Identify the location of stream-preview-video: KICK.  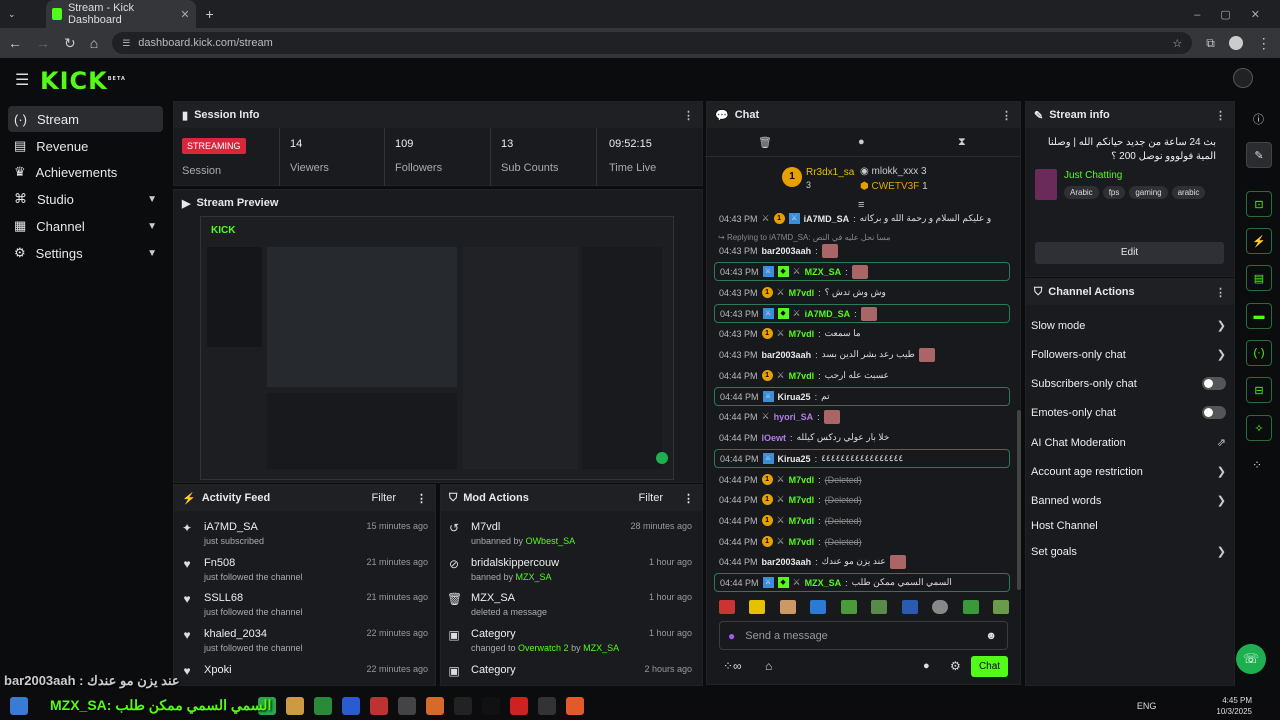
(437, 348).